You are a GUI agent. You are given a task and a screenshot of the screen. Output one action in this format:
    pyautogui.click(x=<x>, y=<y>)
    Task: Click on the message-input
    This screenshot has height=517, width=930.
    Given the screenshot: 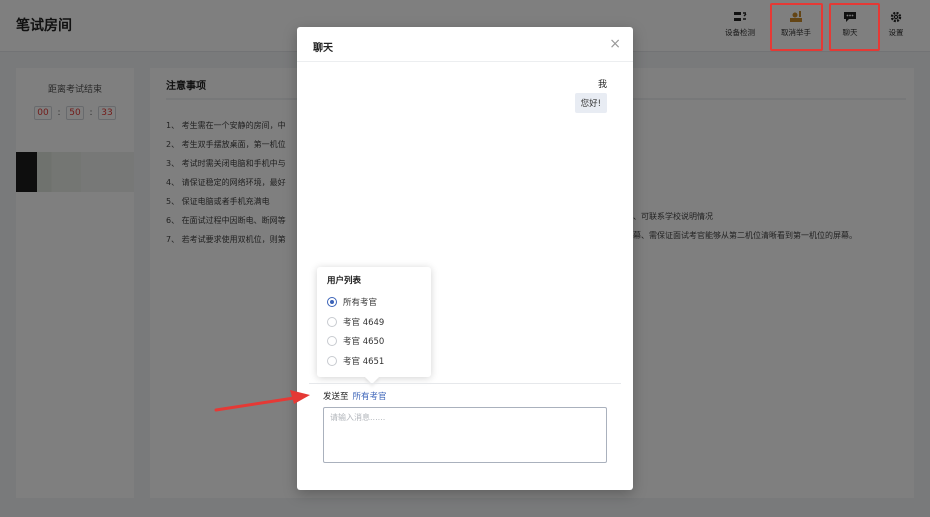 What is the action you would take?
    pyautogui.click(x=465, y=435)
    